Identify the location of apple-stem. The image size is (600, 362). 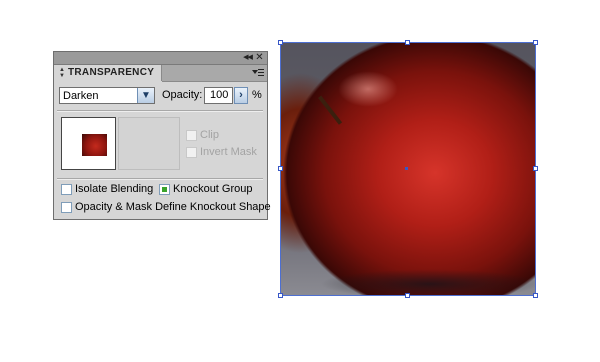
(330, 110).